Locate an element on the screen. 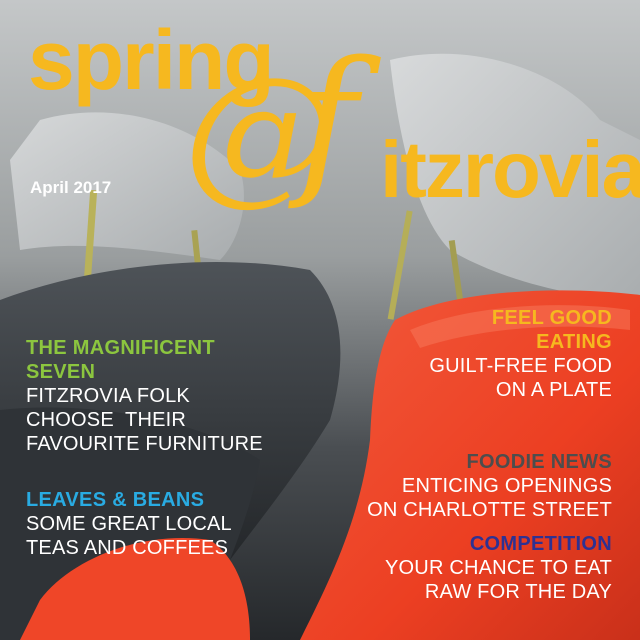 This screenshot has width=640, height=640. headline-line: LEAVES & BEANS is located at coordinates (115, 500).